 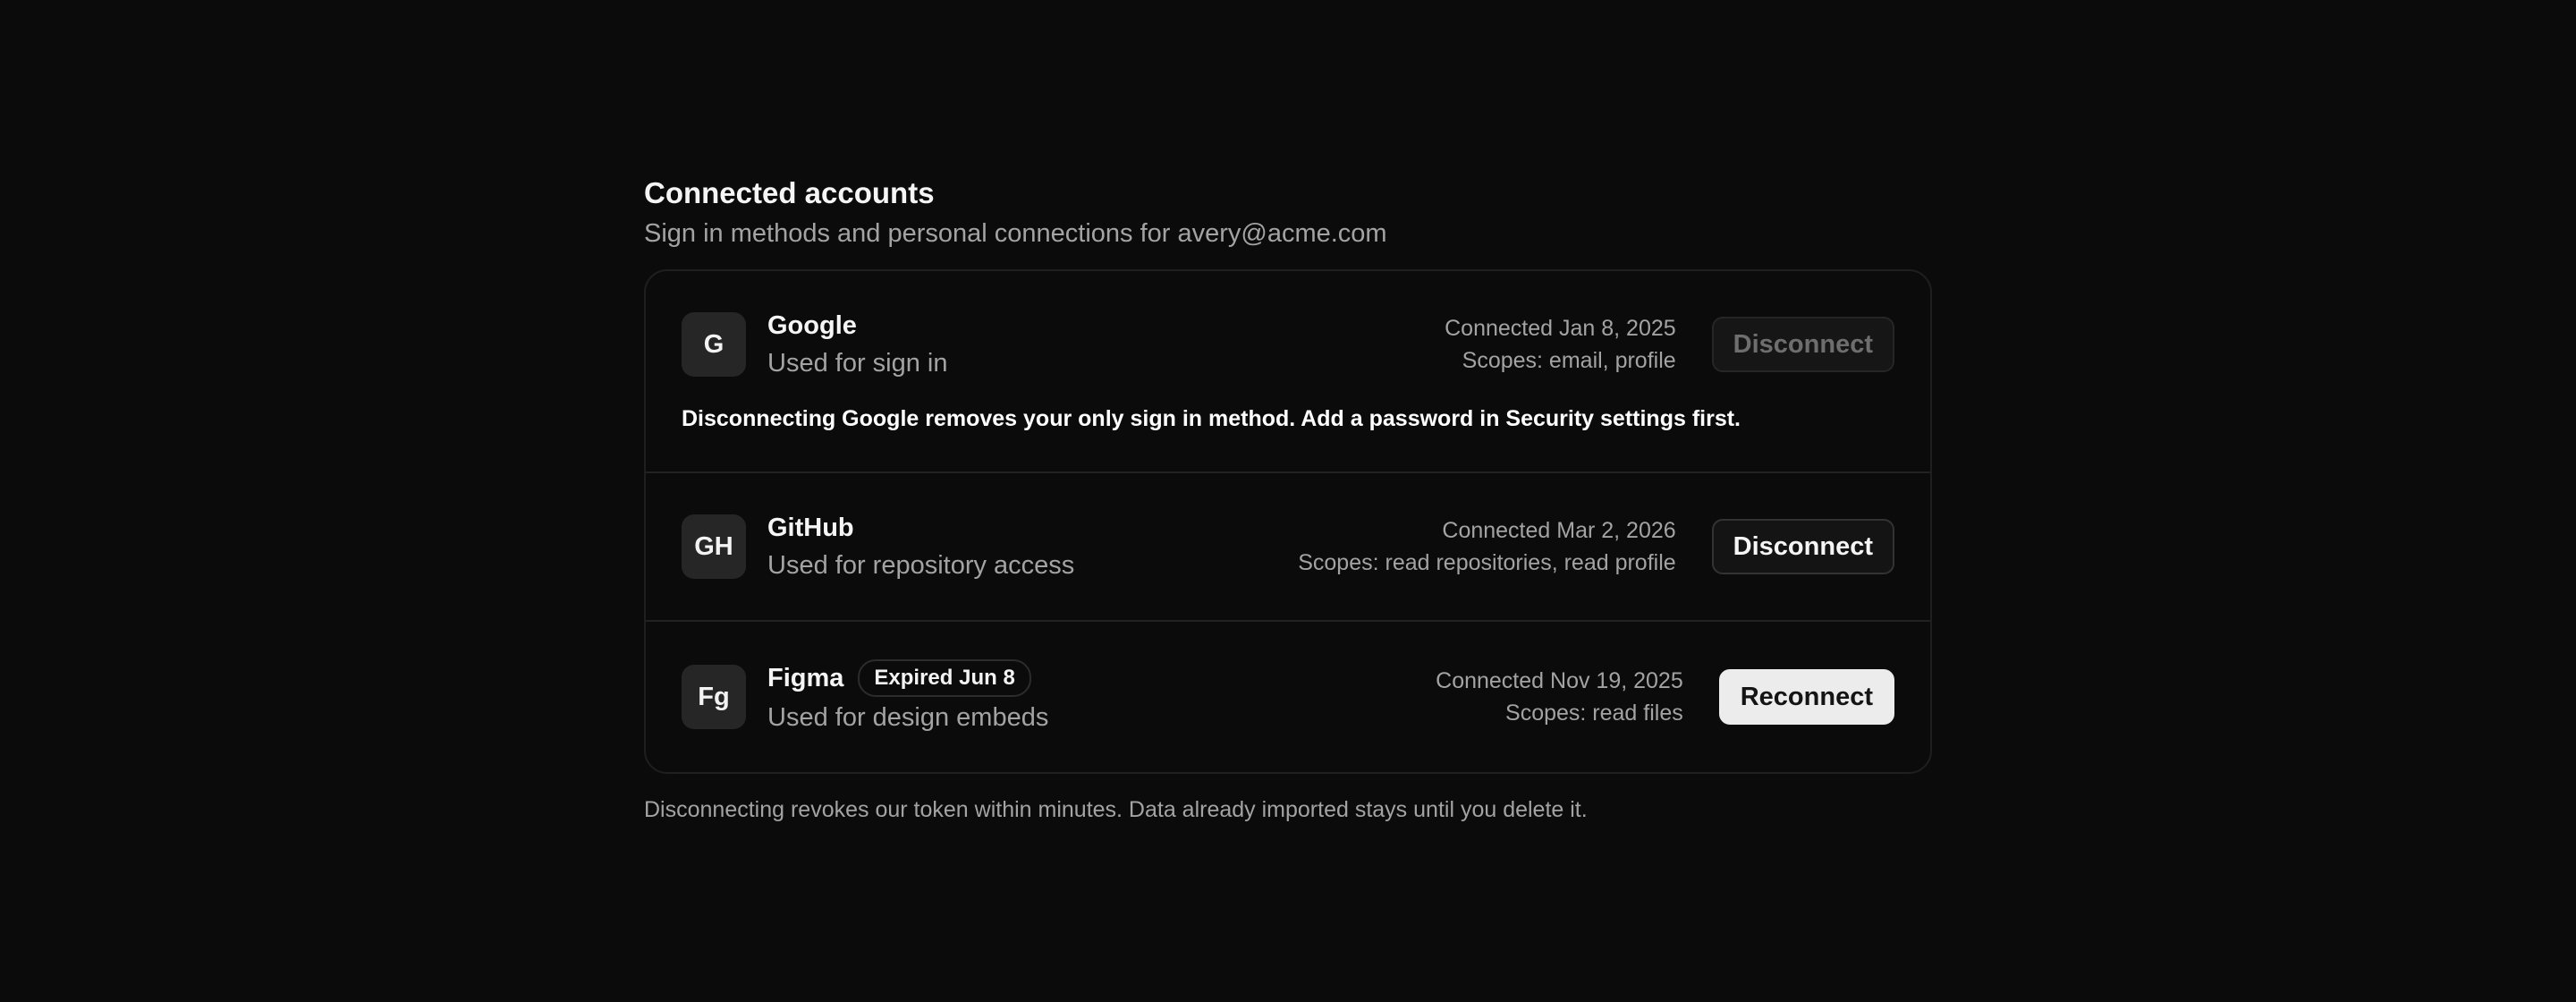 I want to click on account-info: Google Used for sign in, so click(x=1106, y=344).